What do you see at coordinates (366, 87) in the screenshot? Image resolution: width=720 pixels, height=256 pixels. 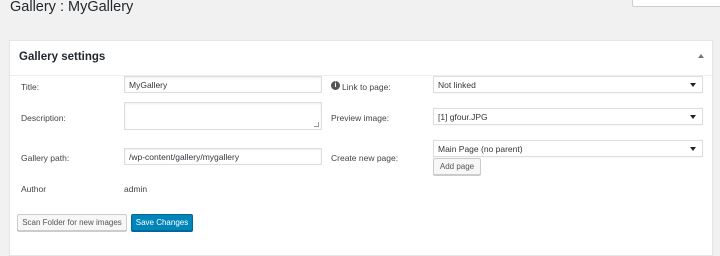 I see `link-to-page-label: Link to page:` at bounding box center [366, 87].